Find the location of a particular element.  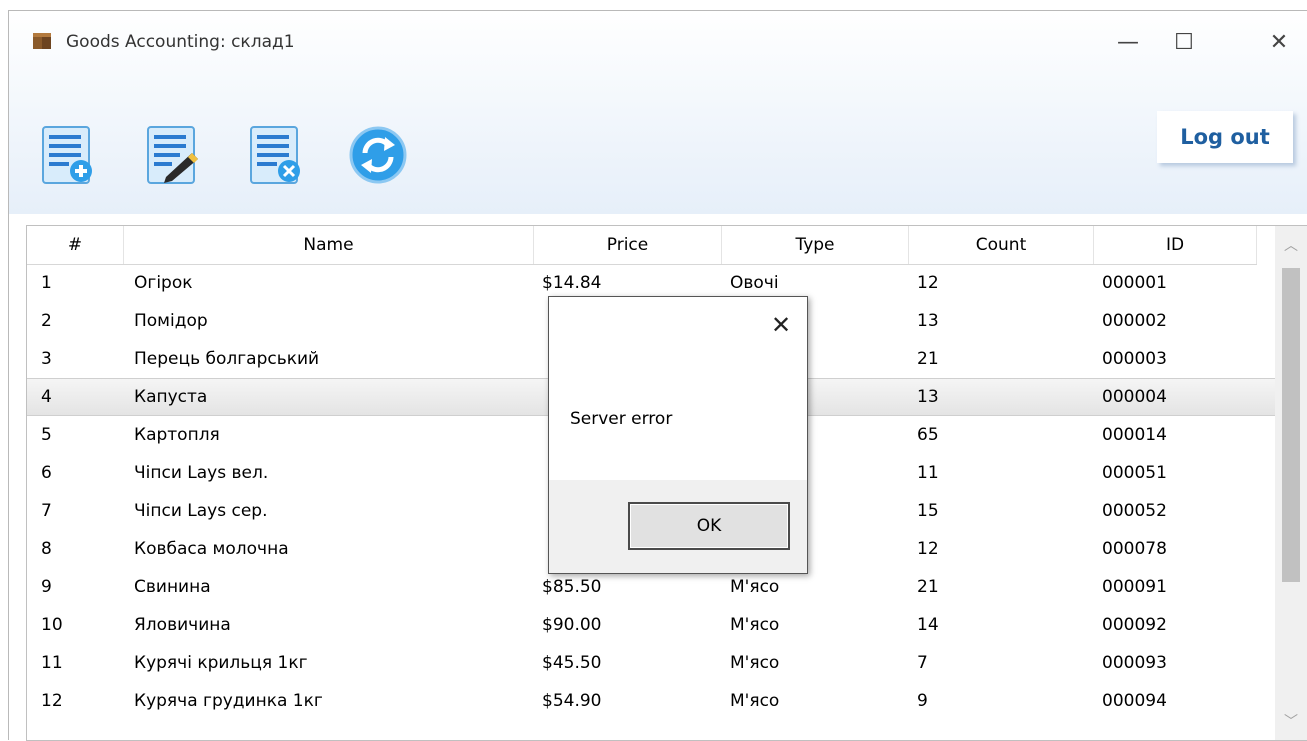

edit-item-button is located at coordinates (173, 155).